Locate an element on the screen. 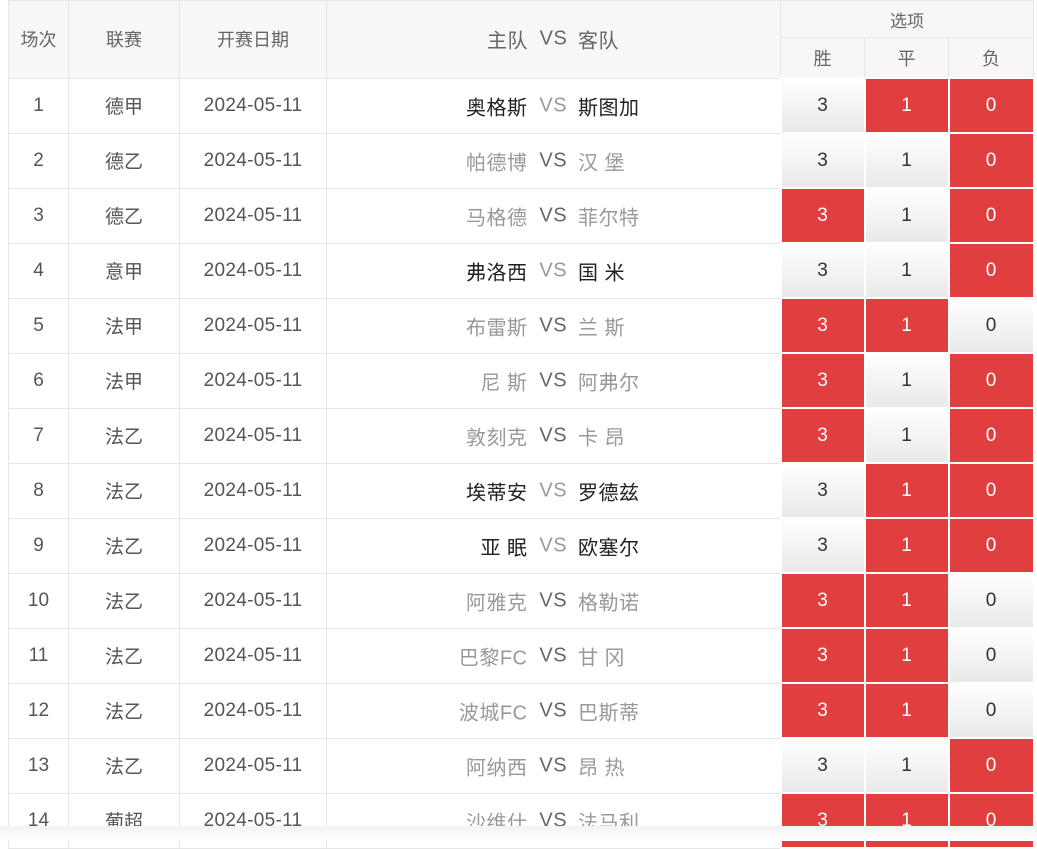 This screenshot has height=849, width=1037. table-row: 10 法乙 2024-05-11 阿雅克 VS 格勒诺 3 1 0 is located at coordinates (521, 600).